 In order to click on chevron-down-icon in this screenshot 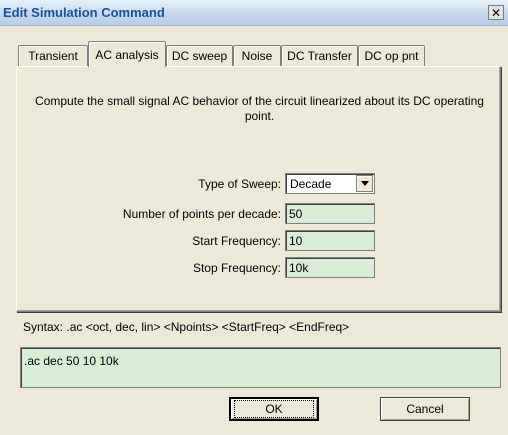, I will do `click(364, 183)`.